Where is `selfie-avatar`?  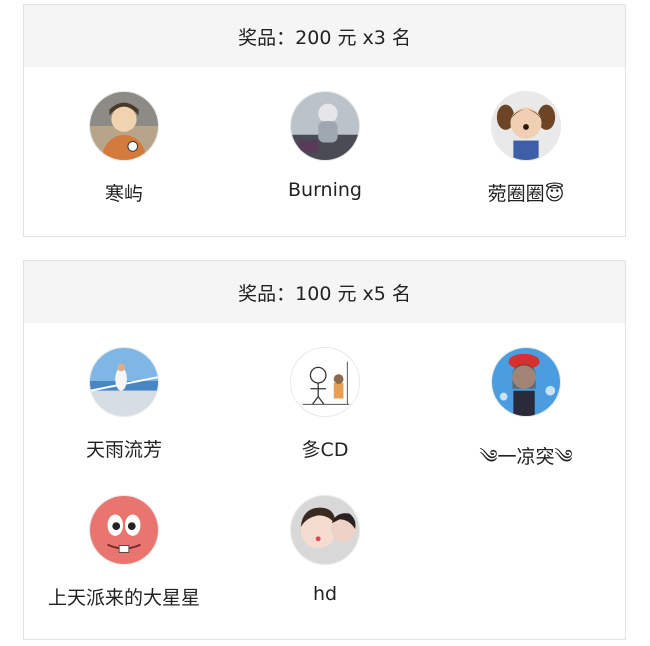
selfie-avatar is located at coordinates (325, 530).